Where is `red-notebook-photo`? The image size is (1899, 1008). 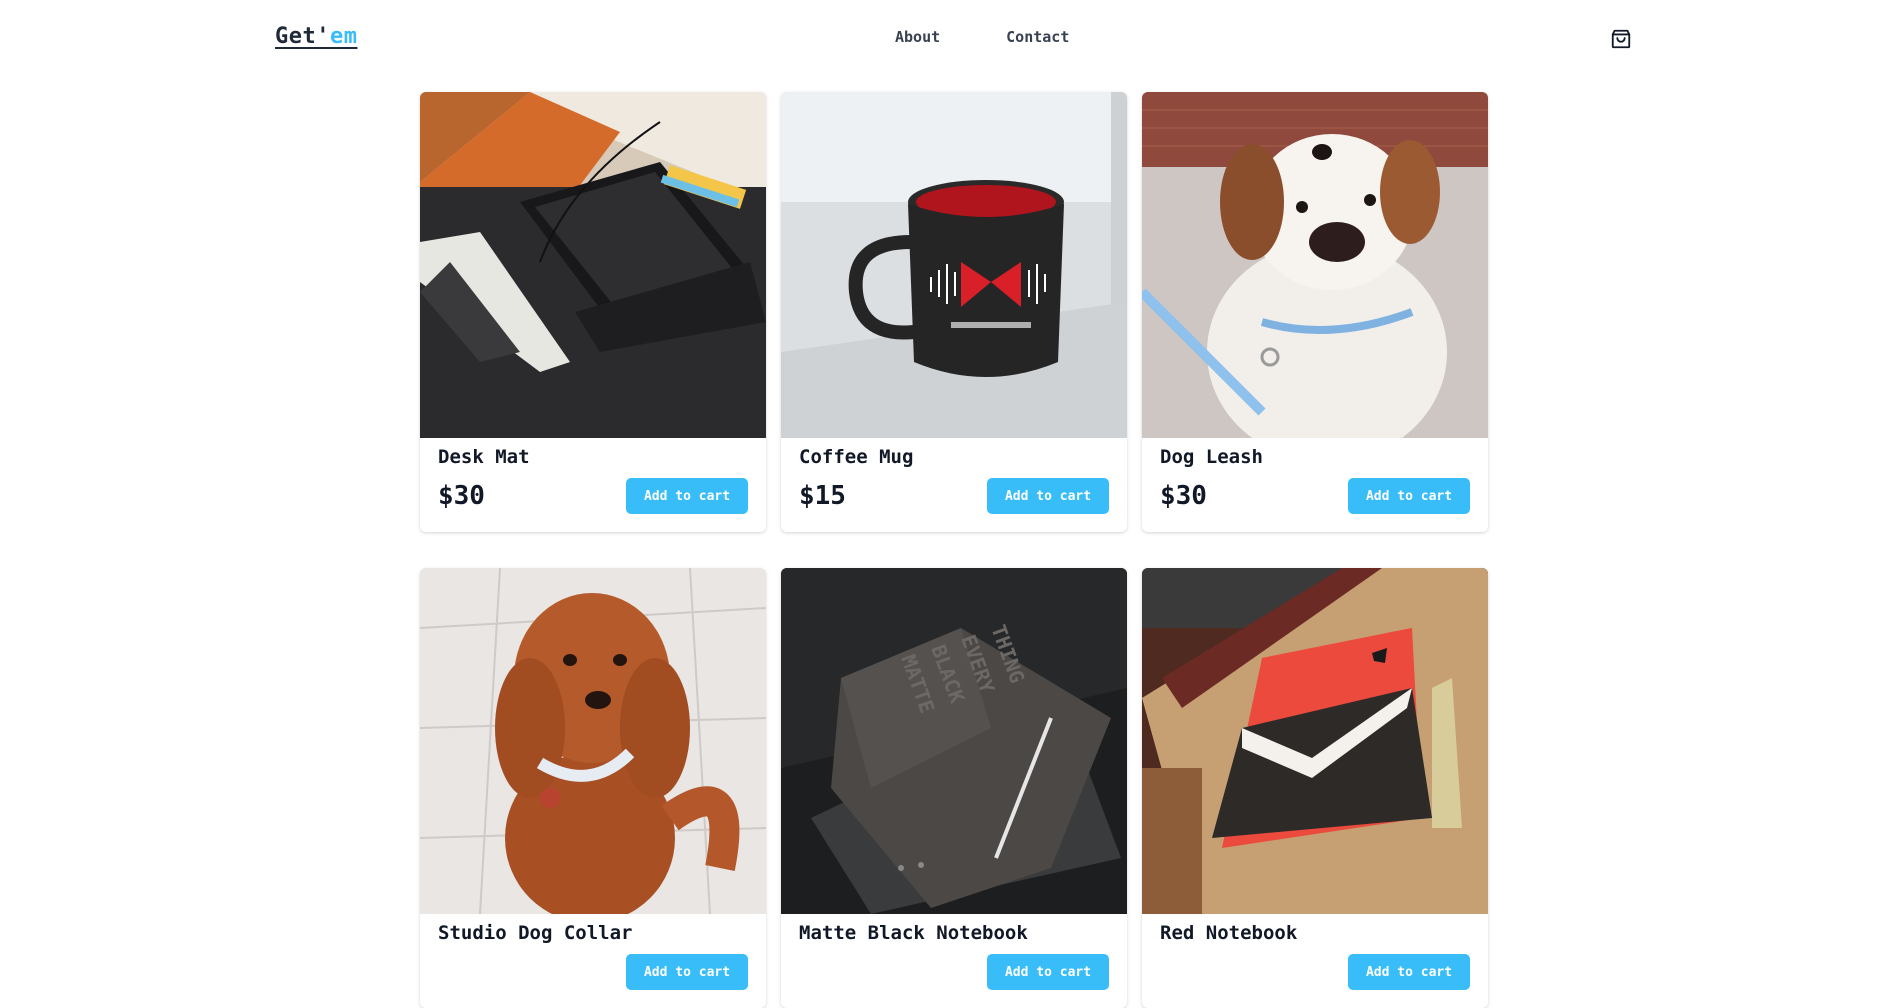 red-notebook-photo is located at coordinates (1315, 741).